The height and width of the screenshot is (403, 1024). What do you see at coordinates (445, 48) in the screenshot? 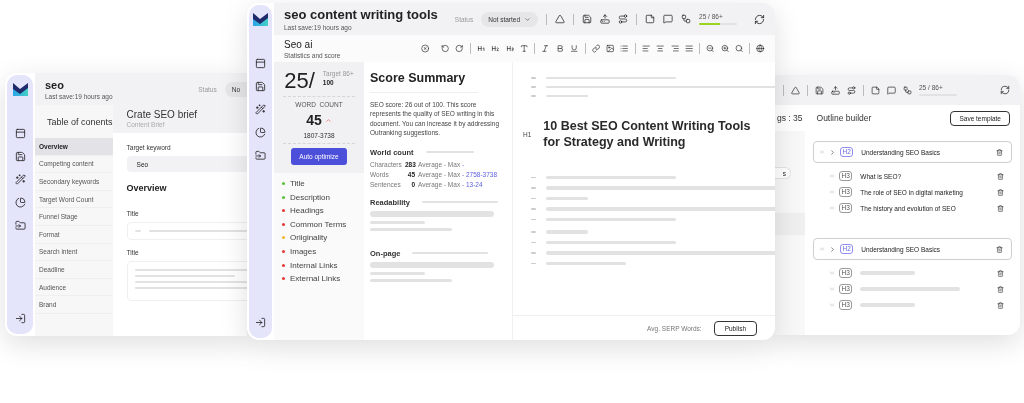
I see `undo-icon` at bounding box center [445, 48].